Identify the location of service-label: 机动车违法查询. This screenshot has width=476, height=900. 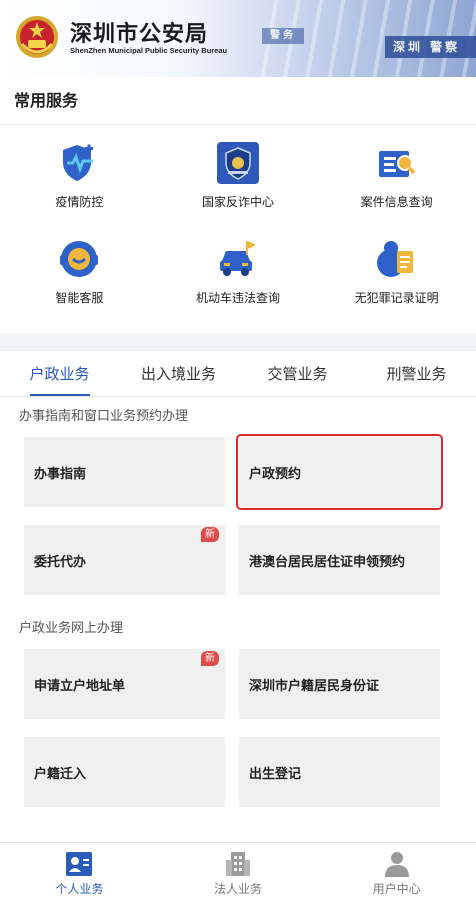
(237, 298).